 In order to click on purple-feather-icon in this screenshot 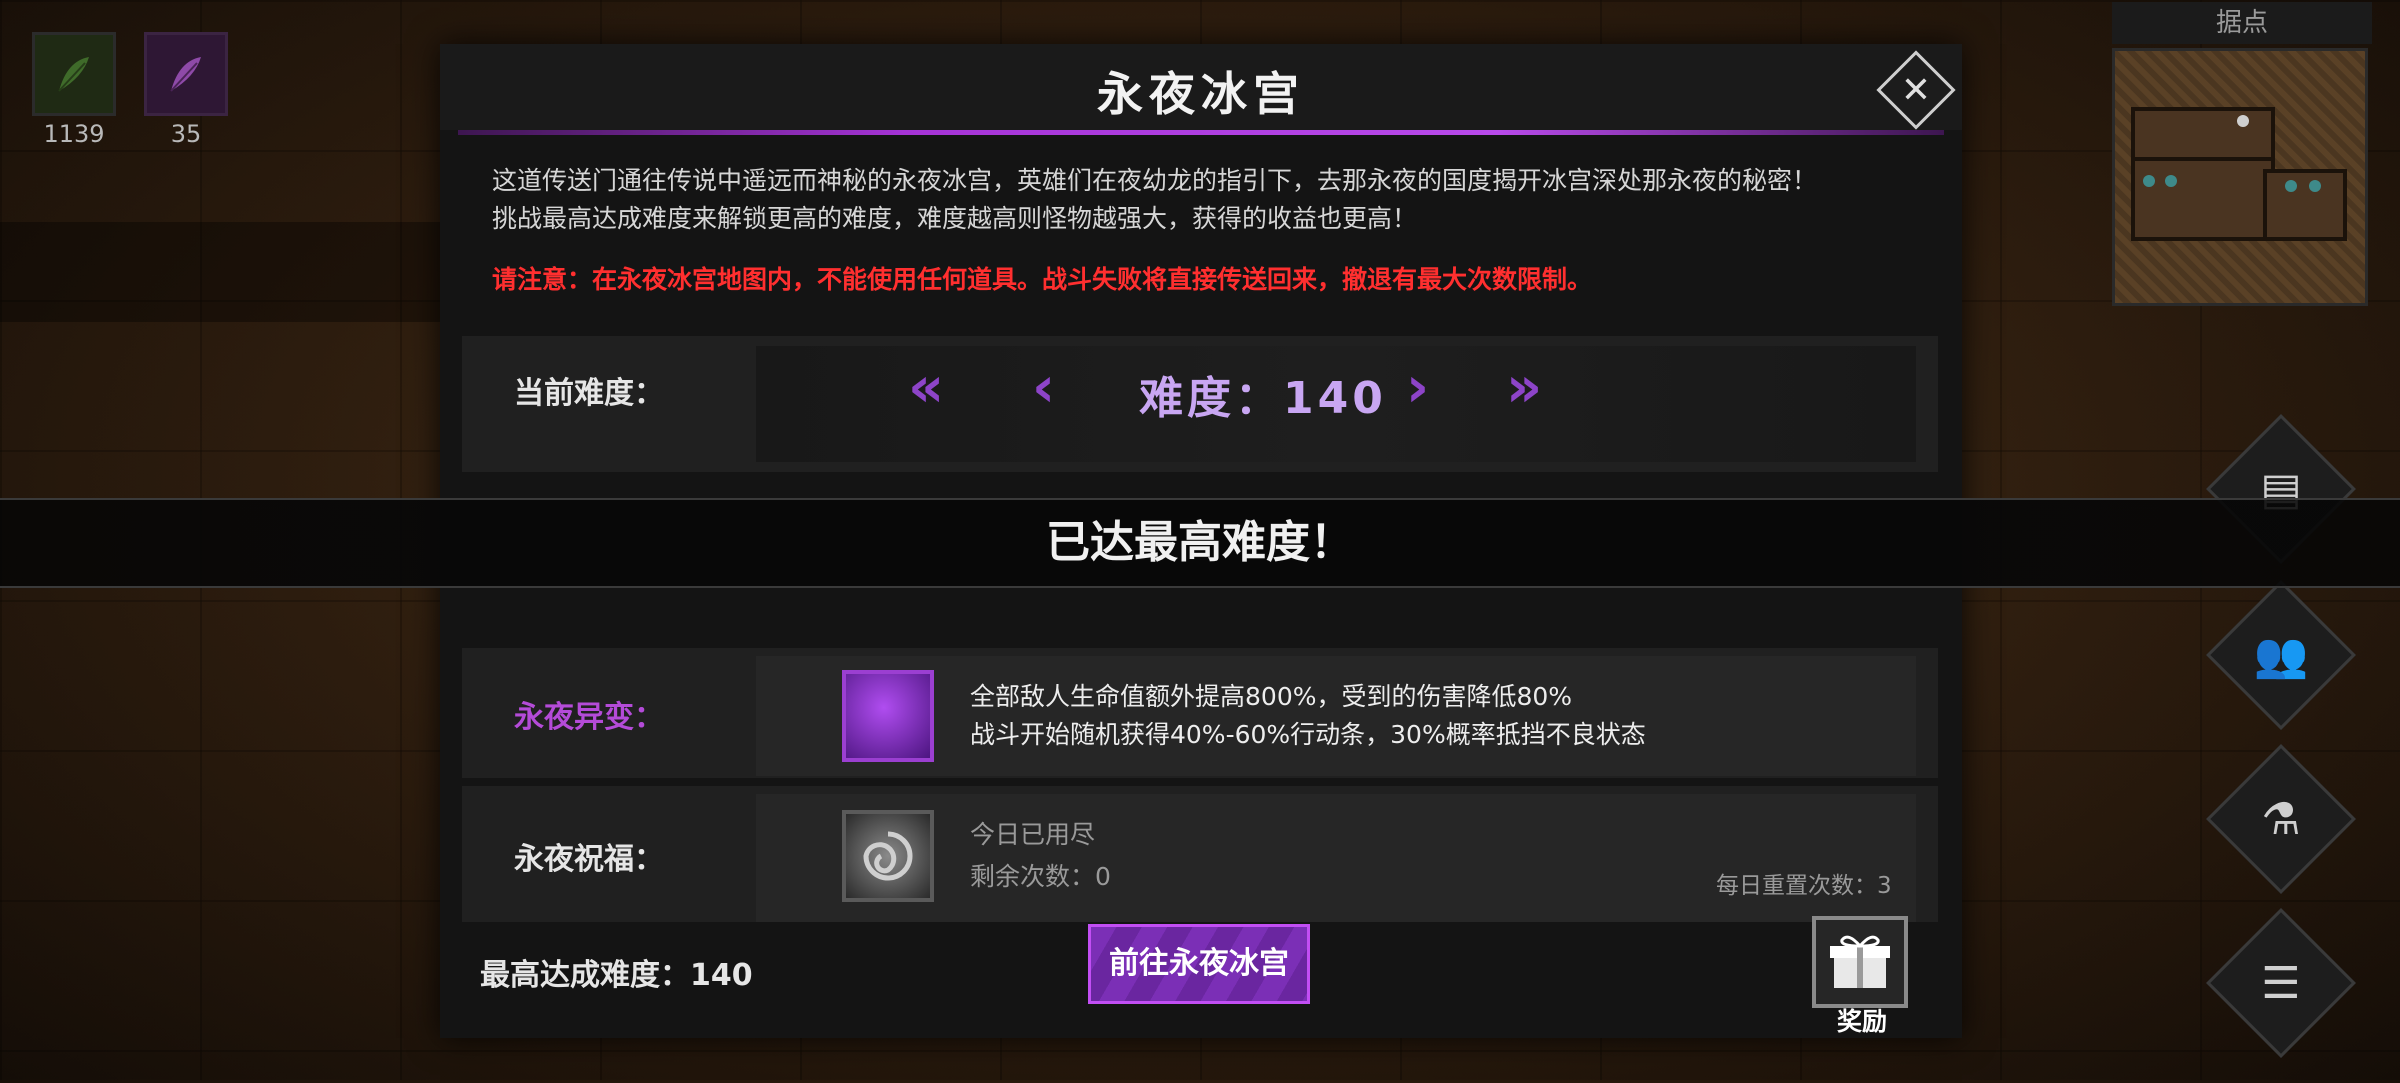, I will do `click(186, 74)`.